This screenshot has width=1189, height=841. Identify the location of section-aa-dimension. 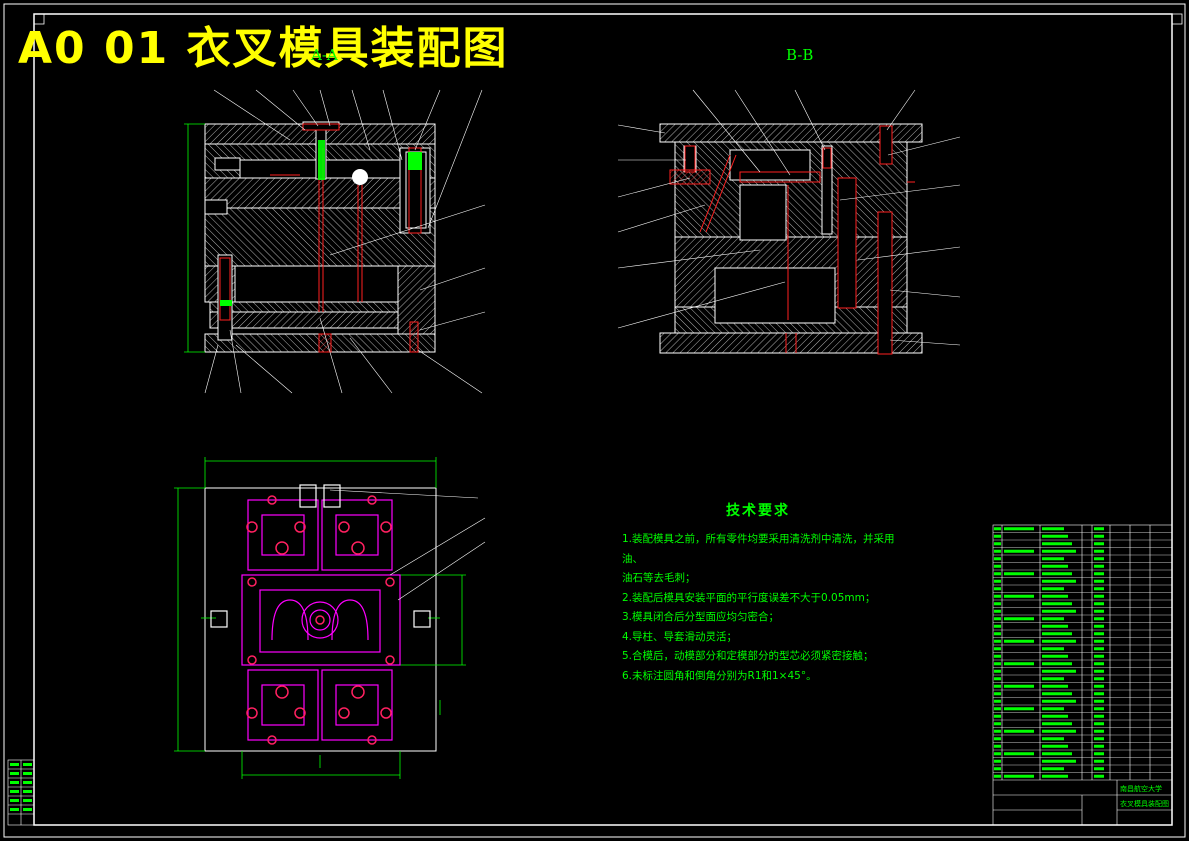
(194, 238).